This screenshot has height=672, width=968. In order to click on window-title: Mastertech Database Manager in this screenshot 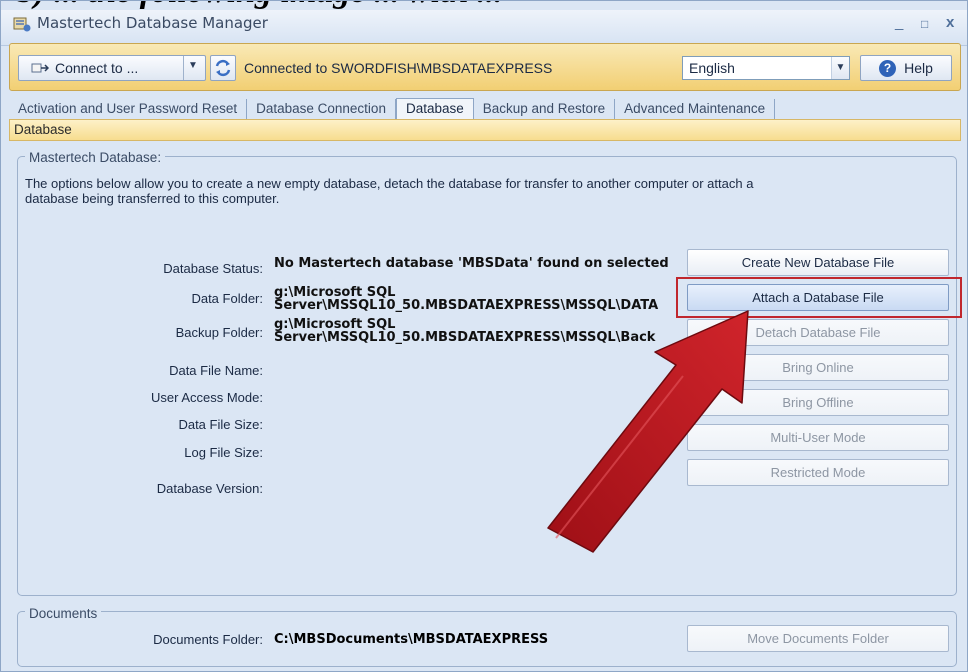, I will do `click(152, 23)`.